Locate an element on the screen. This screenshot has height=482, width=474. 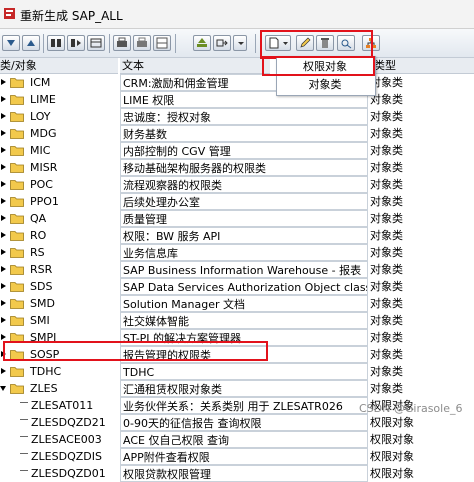
column-header-text: 文本 is located at coordinates (195, 66).